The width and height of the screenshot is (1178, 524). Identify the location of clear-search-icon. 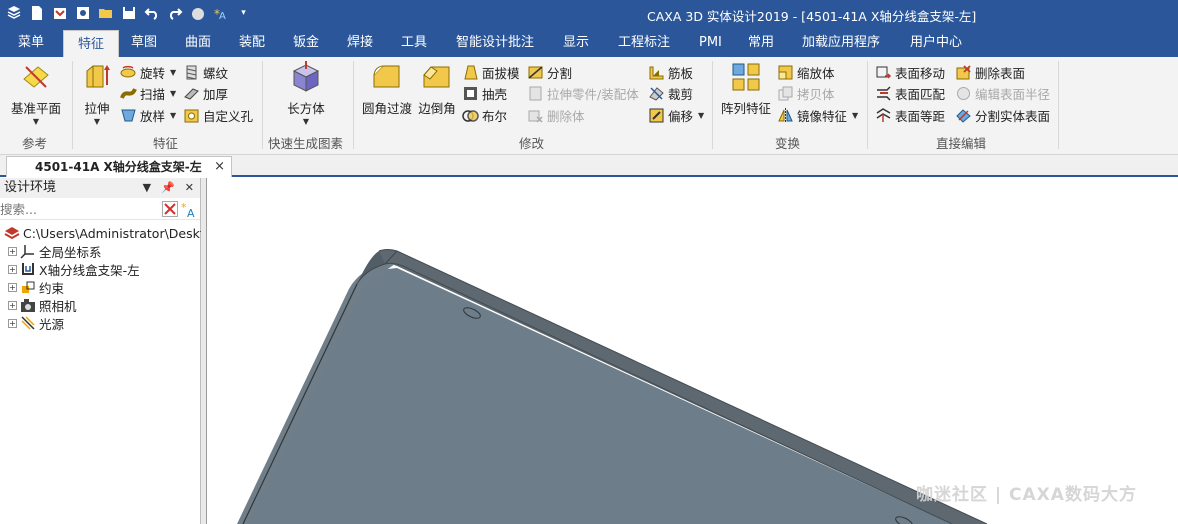
(170, 209).